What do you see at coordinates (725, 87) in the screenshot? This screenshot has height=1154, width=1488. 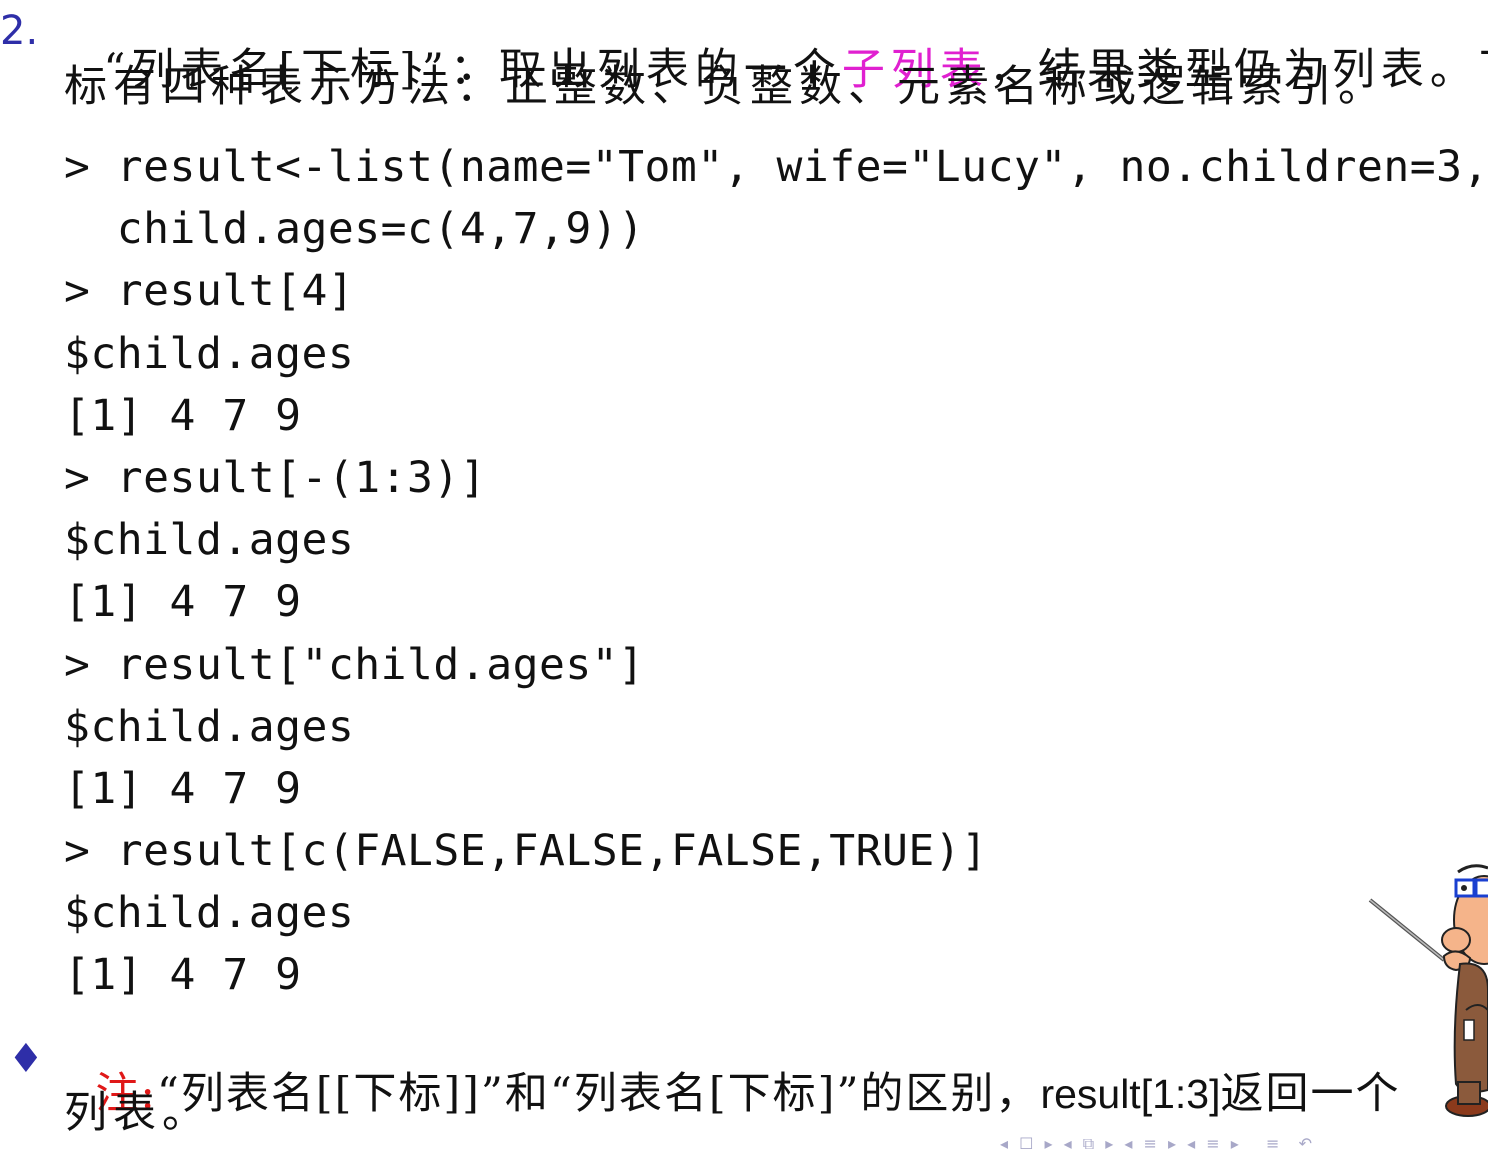 I see `item-text-line-2: 标有四种表示方法：正整数、负整数、元素名称或逻辑索引。` at bounding box center [725, 87].